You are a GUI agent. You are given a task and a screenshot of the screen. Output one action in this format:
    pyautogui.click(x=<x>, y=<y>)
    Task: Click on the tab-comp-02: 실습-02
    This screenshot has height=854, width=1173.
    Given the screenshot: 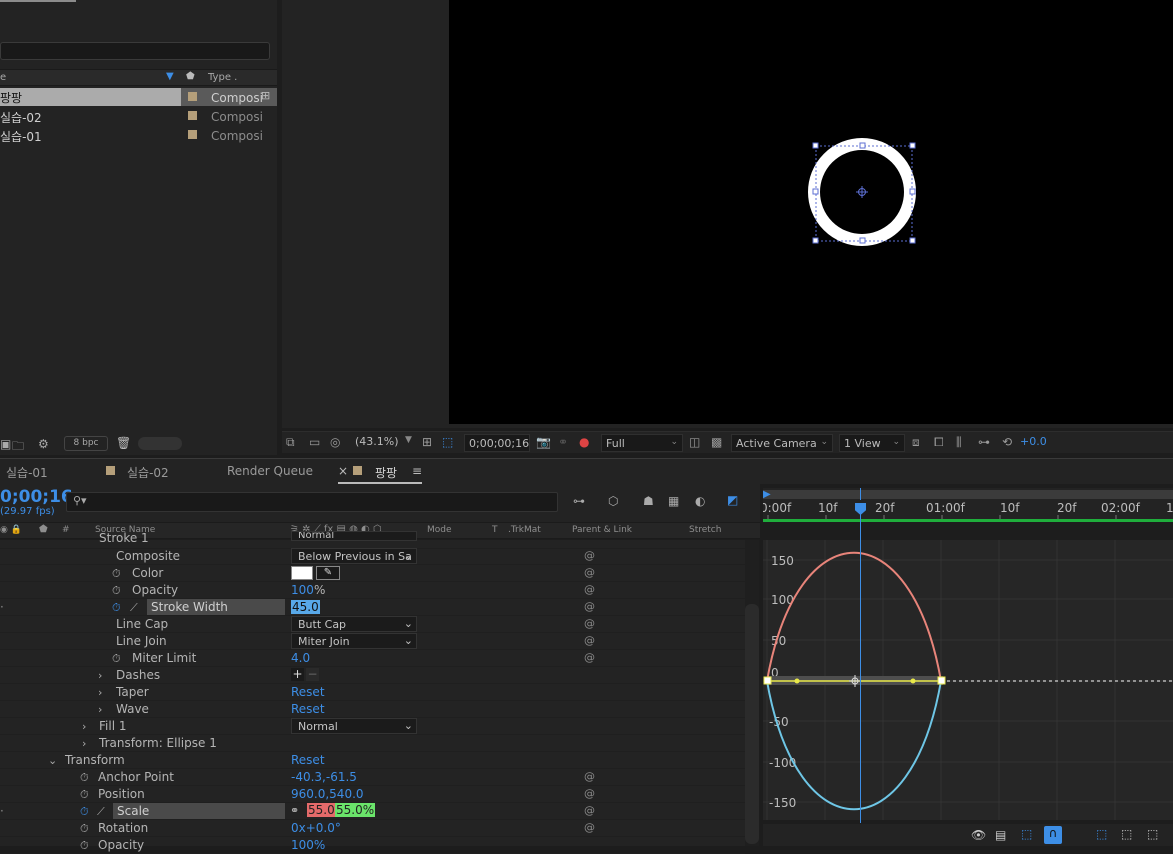 What is the action you would take?
    pyautogui.click(x=148, y=472)
    